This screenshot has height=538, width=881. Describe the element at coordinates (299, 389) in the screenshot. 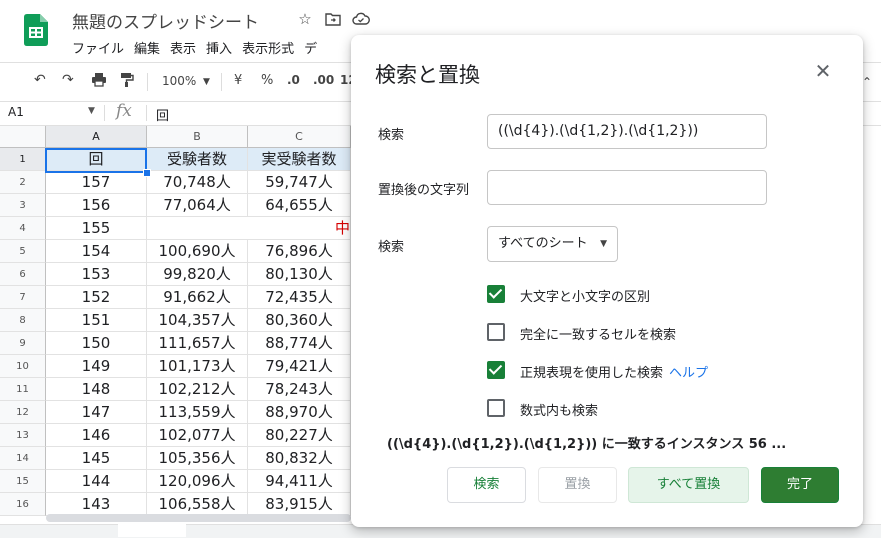

I see `table-cell: 78,243人` at that location.